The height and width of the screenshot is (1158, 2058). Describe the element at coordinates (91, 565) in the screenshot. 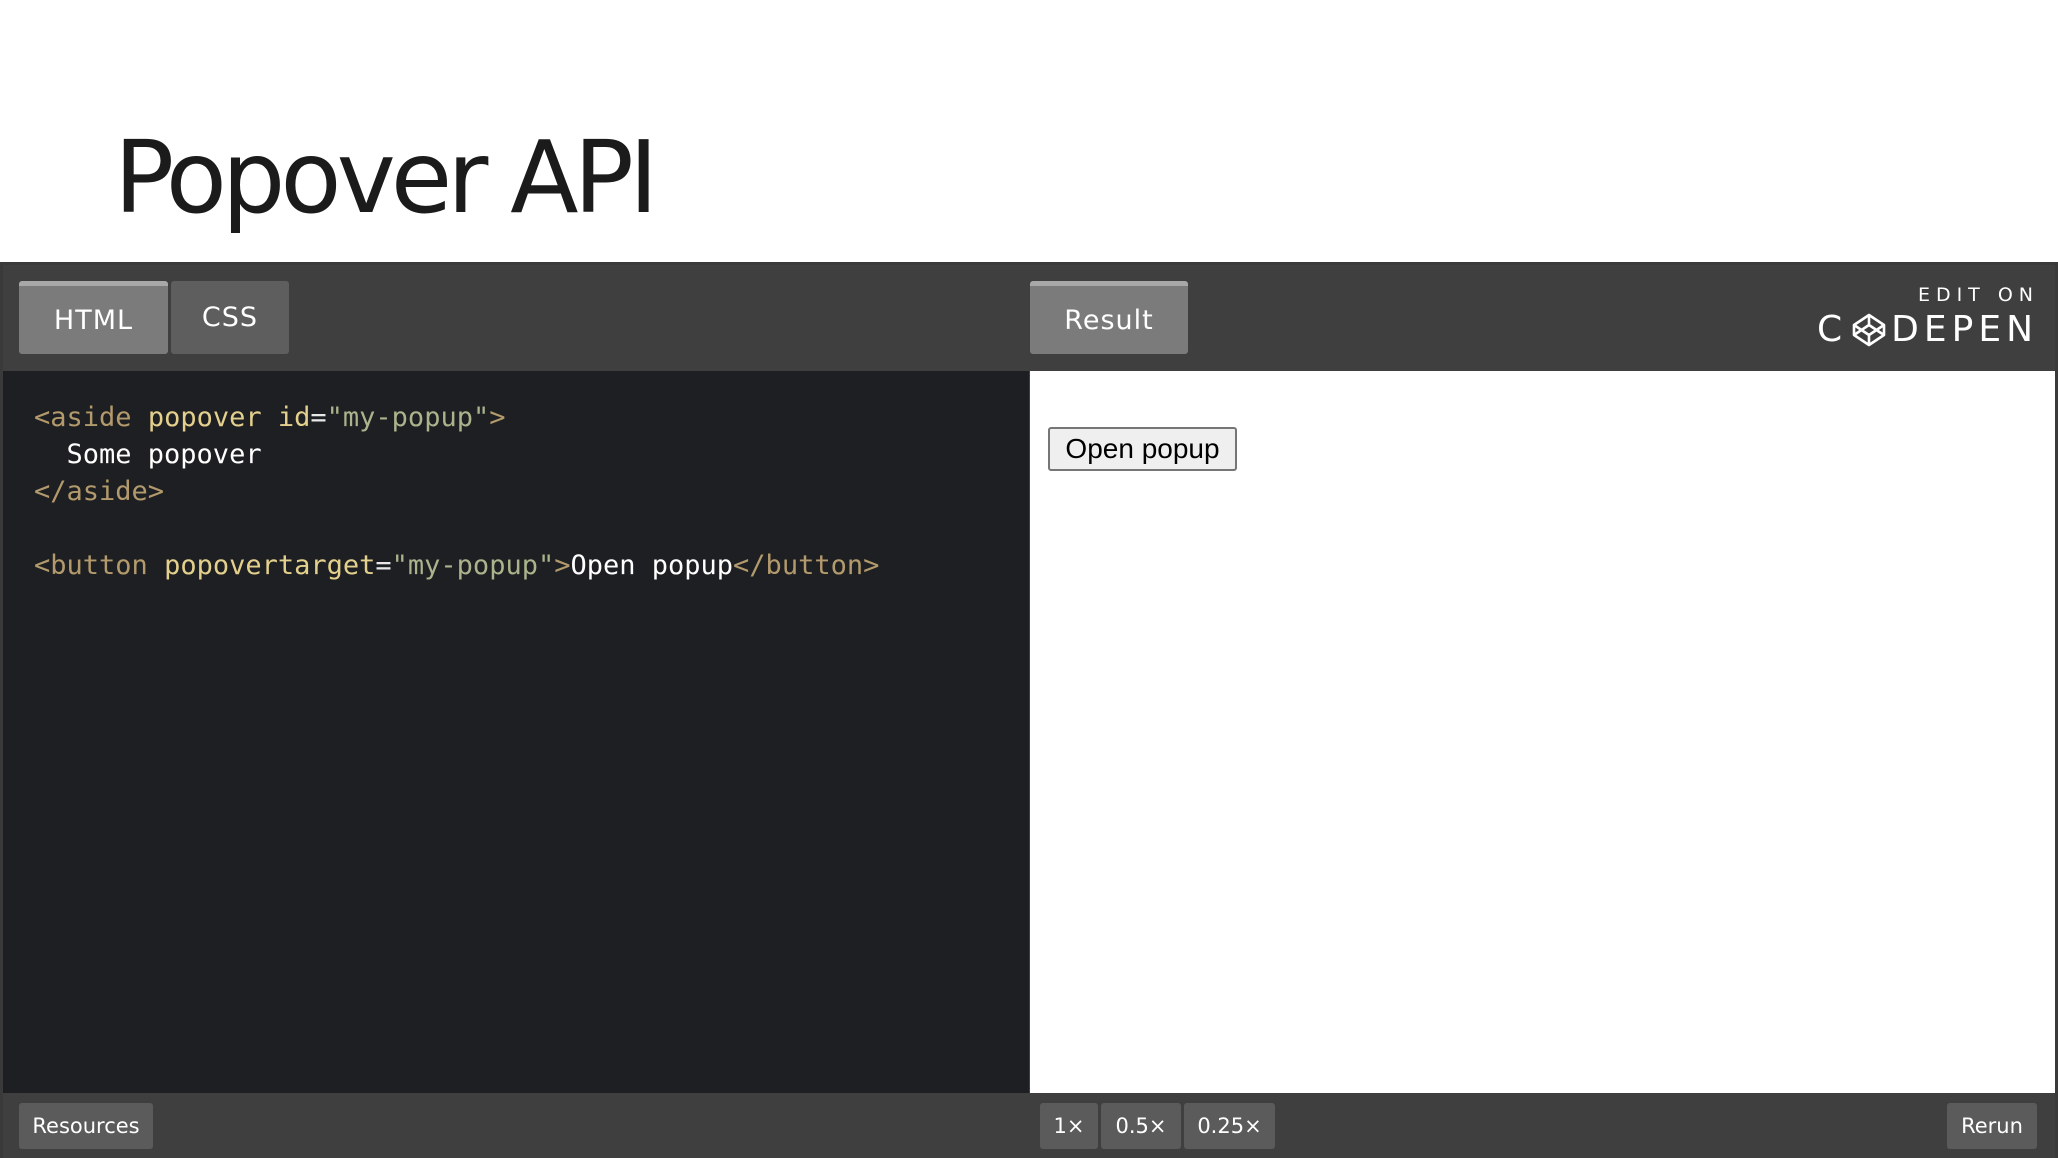

I see `code-token: <button` at that location.